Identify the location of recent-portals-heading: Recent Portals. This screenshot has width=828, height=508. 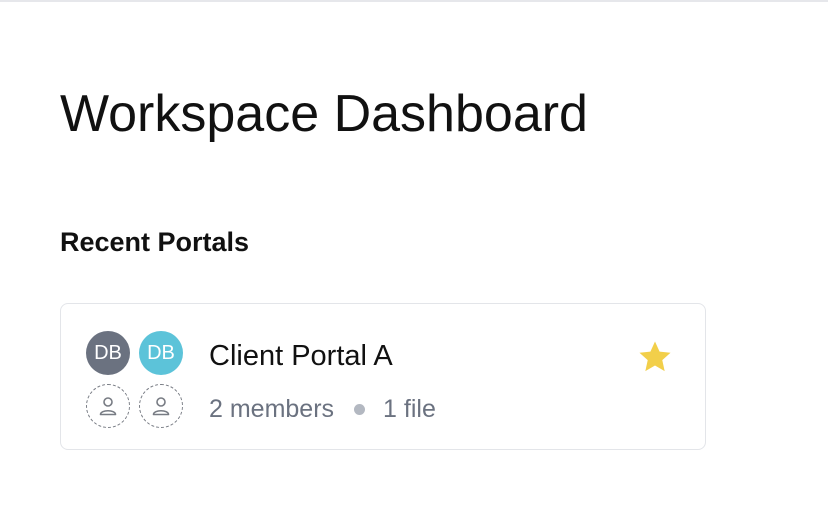
(155, 242).